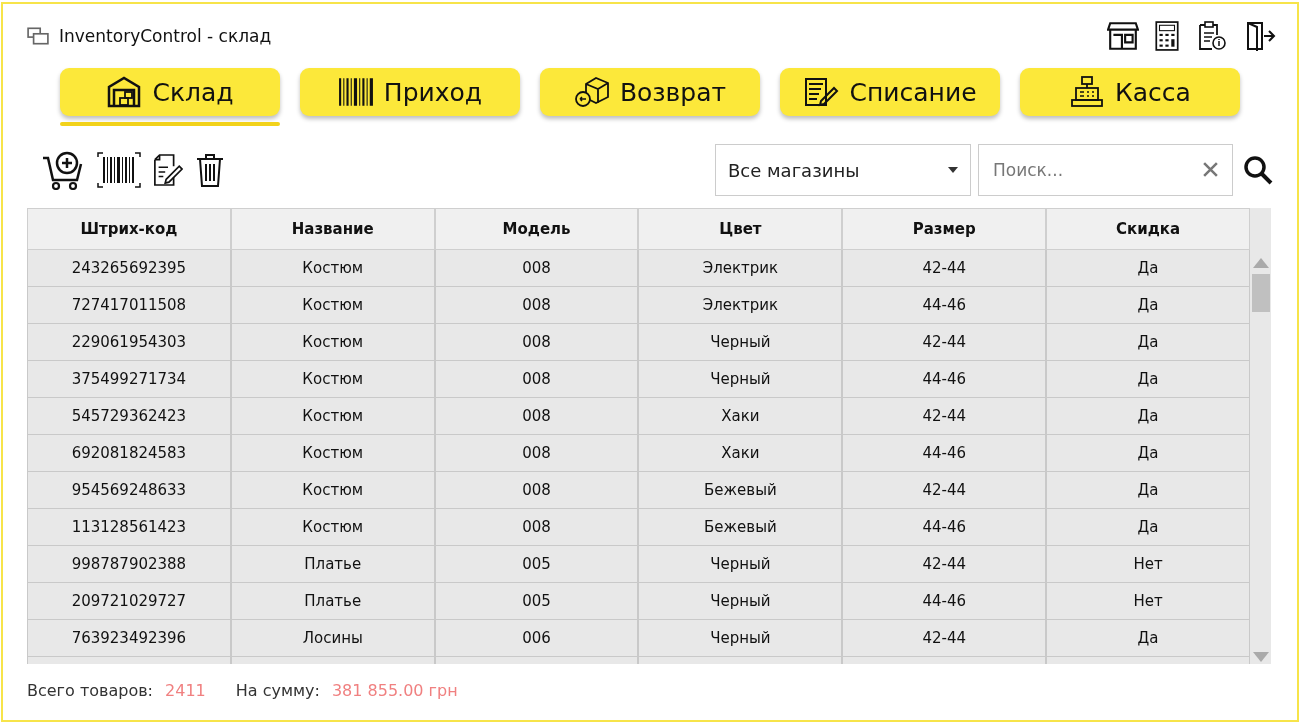 The image size is (1300, 724). What do you see at coordinates (740, 229) in the screenshot?
I see `column-header: Цвет` at bounding box center [740, 229].